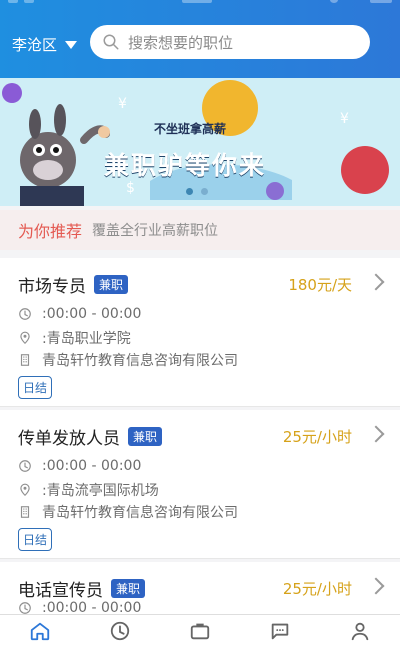  I want to click on search-input: 搜索想要的职位, so click(230, 42).